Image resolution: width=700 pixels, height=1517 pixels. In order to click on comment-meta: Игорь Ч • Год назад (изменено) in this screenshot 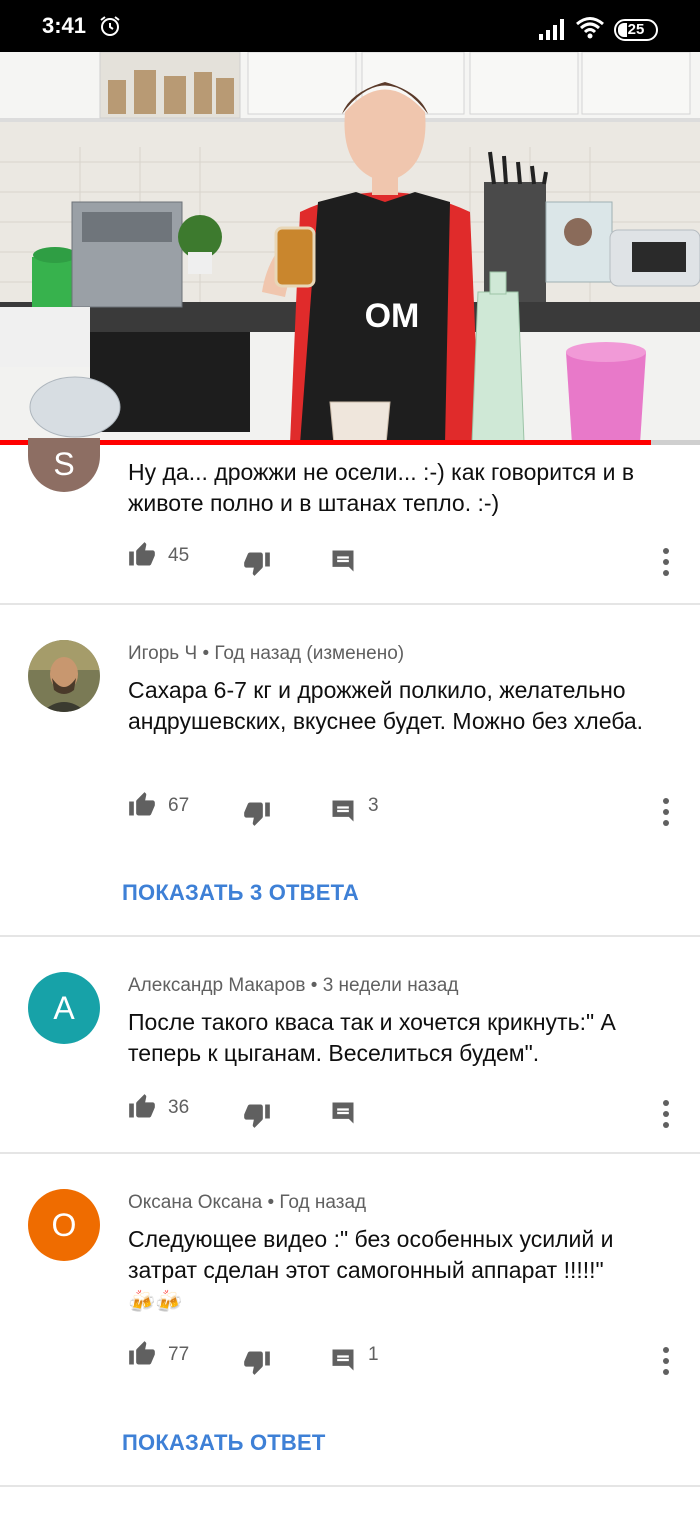, I will do `click(266, 654)`.